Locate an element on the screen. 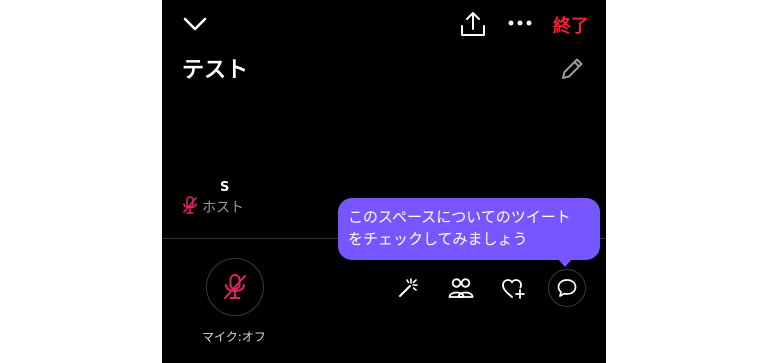 The image size is (768, 363). speaker-name: S is located at coordinates (225, 187).